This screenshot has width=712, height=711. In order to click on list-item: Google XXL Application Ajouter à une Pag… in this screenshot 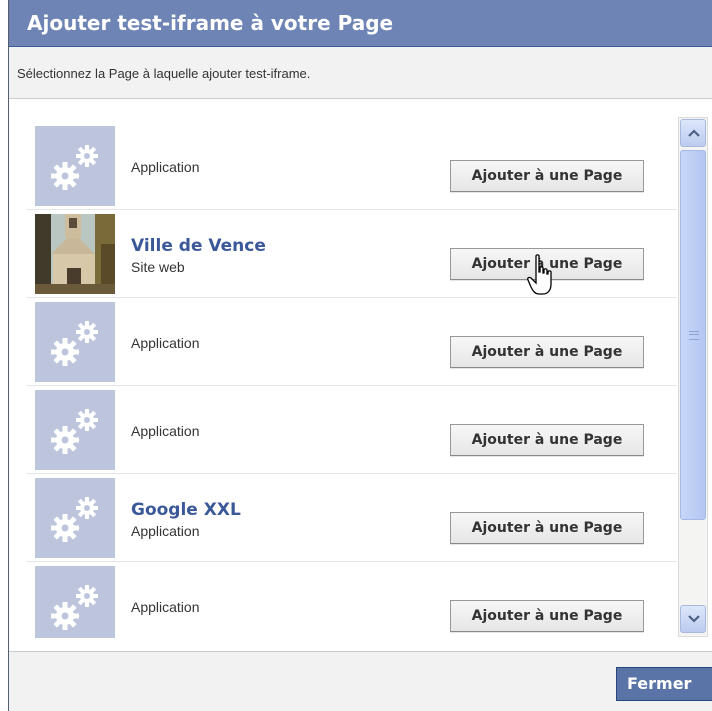, I will do `click(352, 517)`.